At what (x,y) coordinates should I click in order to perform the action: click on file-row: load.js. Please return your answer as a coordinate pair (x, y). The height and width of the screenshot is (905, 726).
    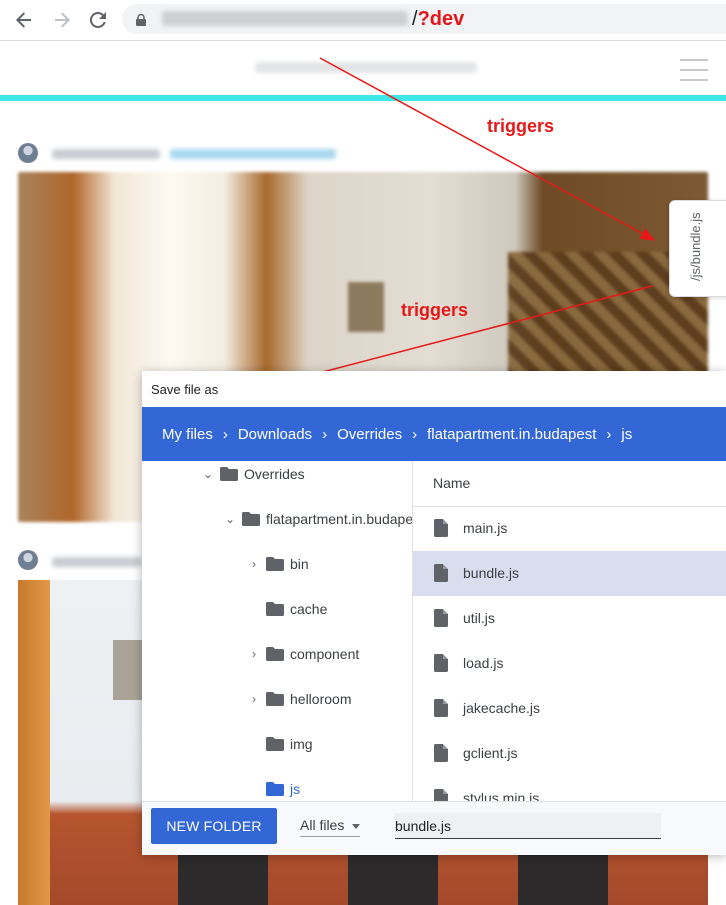
    Looking at the image, I should click on (569, 663).